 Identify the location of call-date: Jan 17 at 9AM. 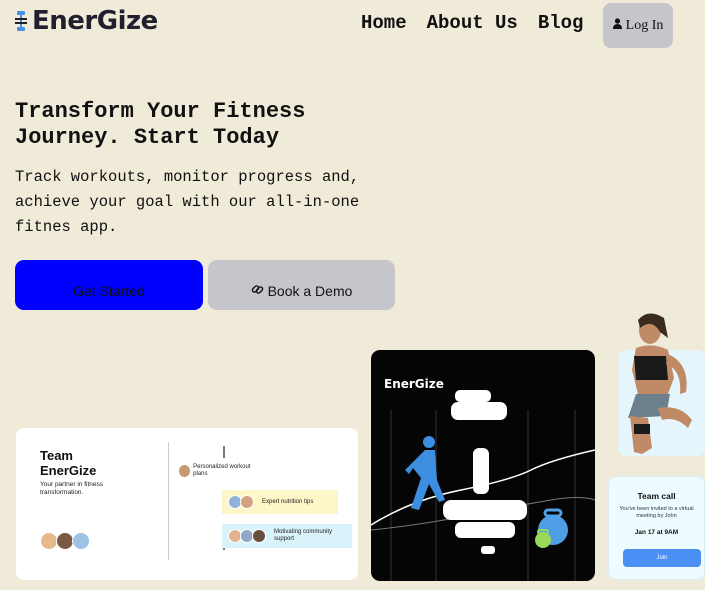
(656, 532).